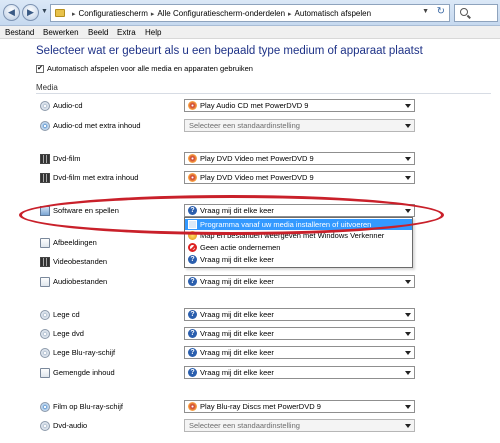 The width and height of the screenshot is (500, 443). Describe the element at coordinates (45, 282) in the screenshot. I see `audio-files-icon` at that location.